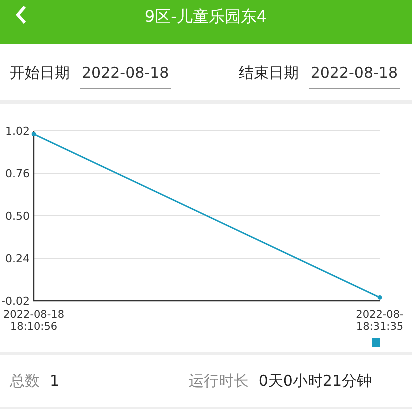 Image resolution: width=412 pixels, height=412 pixels. I want to click on date-label: 结束日期, so click(268, 73).